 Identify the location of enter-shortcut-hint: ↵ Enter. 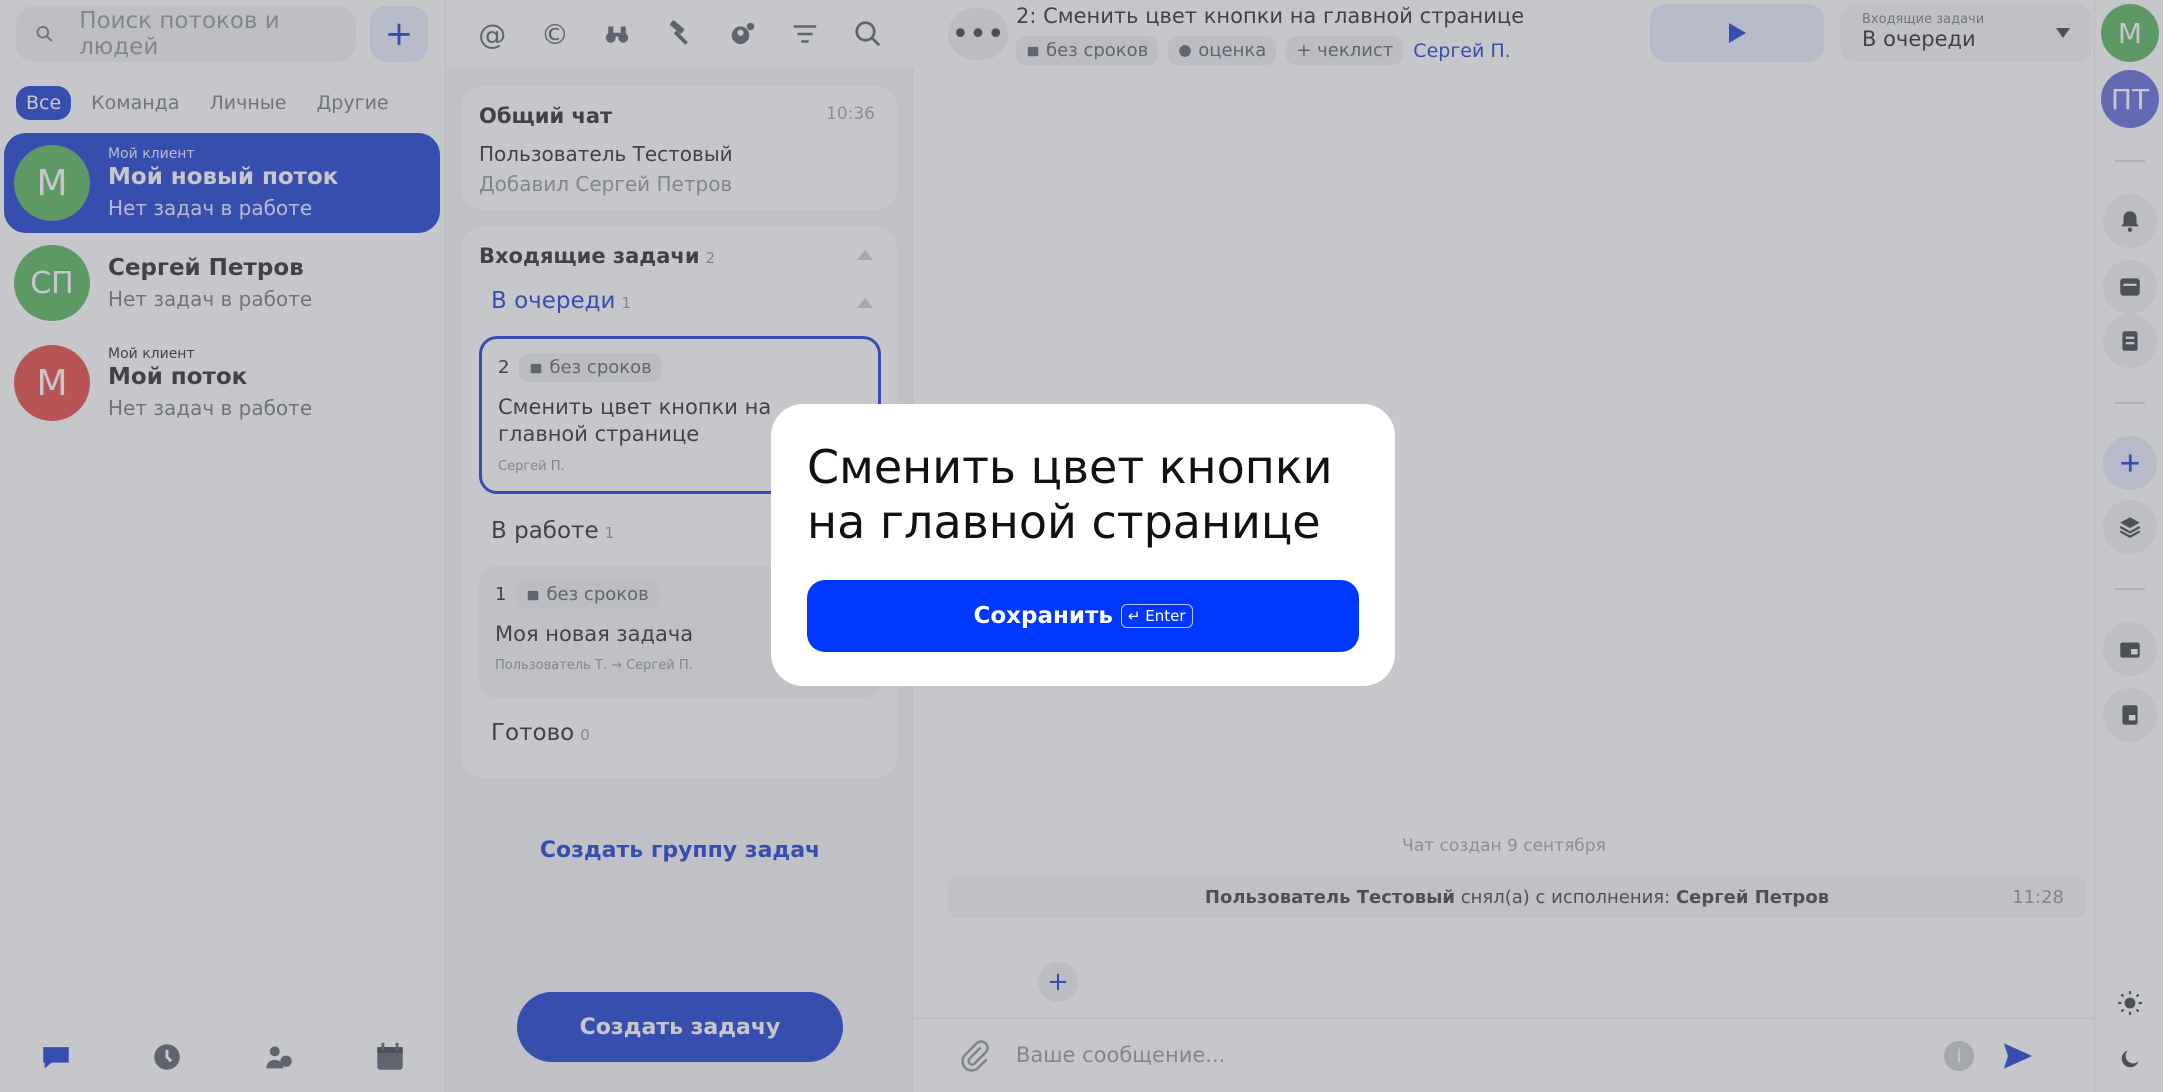
(1156, 616).